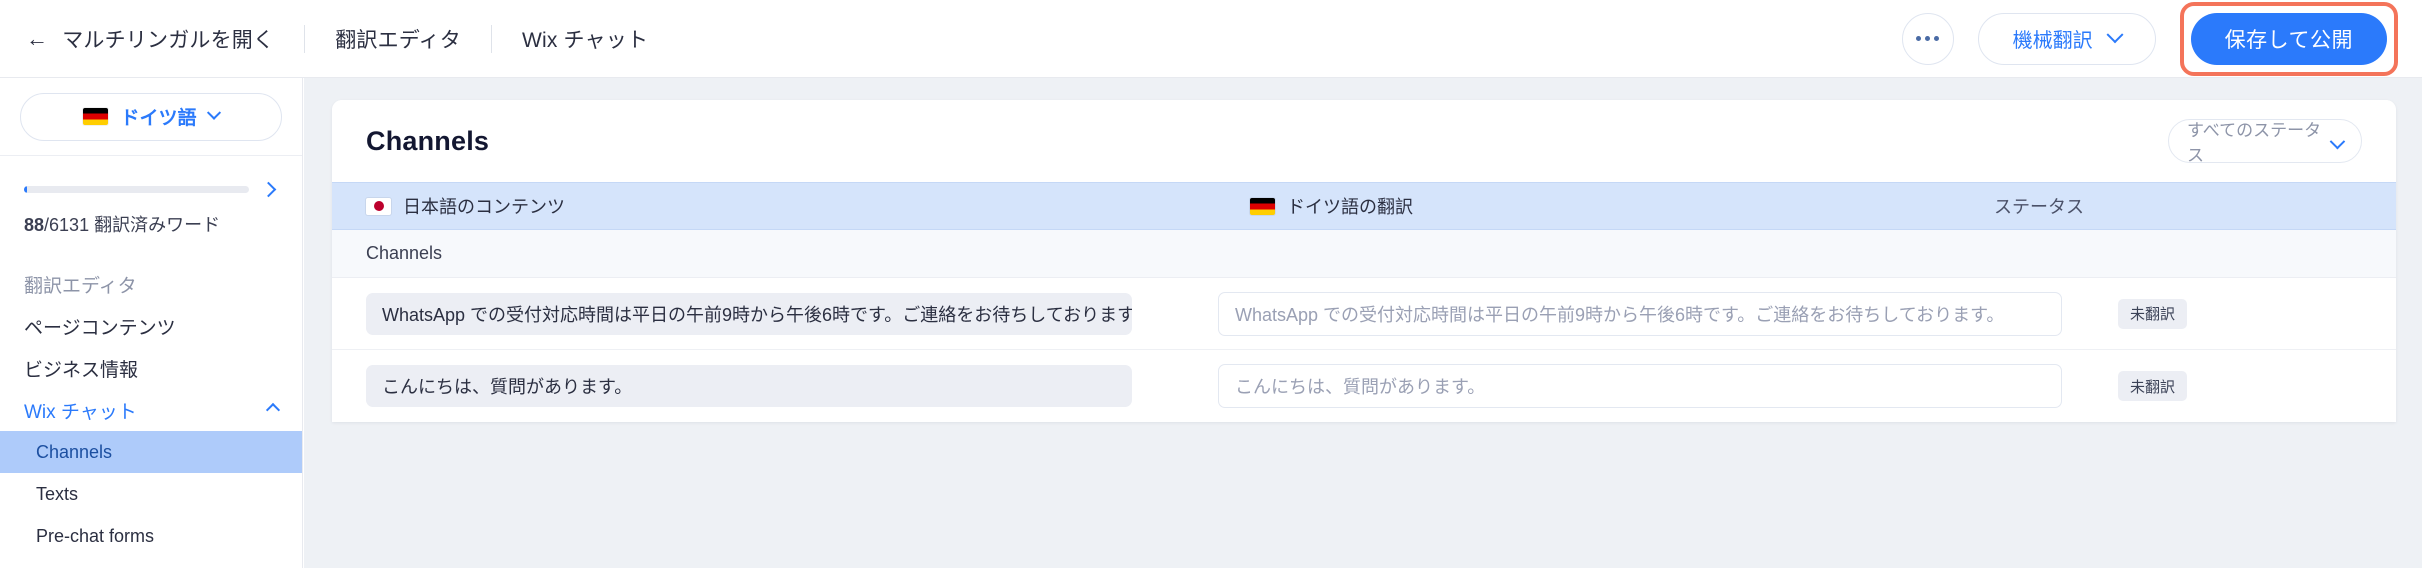  I want to click on progress-count: 88, so click(34, 225).